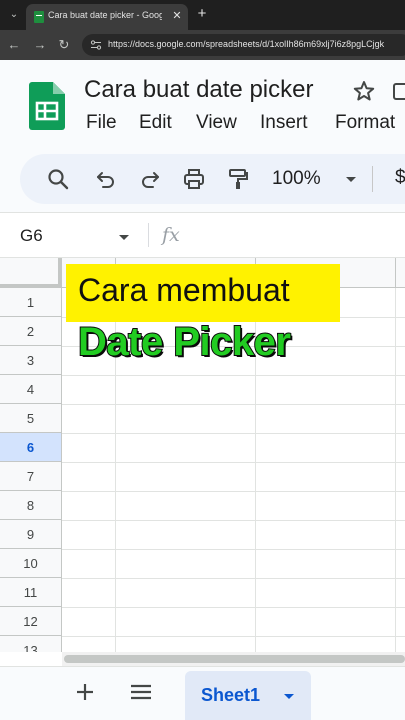  What do you see at coordinates (31, 302) in the screenshot?
I see `row-header: 1` at bounding box center [31, 302].